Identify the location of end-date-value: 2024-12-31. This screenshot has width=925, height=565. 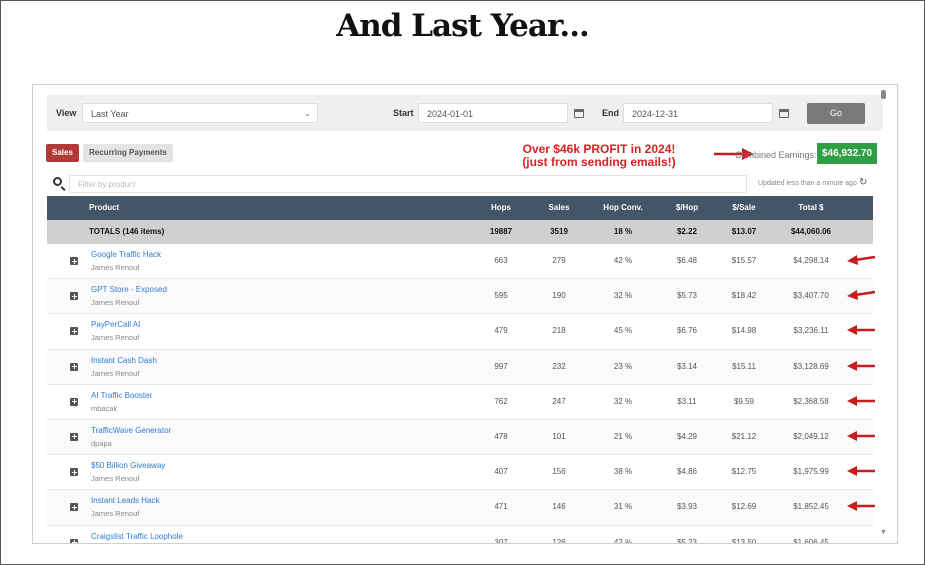
(655, 114).